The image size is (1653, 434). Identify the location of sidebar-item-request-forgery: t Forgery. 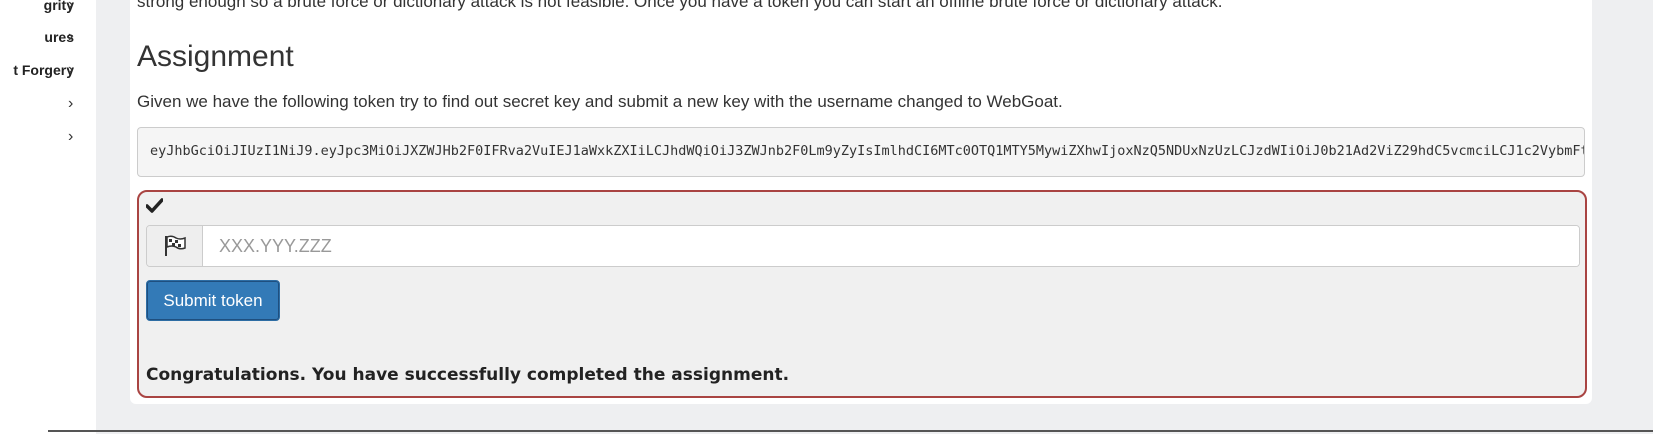
(43, 70).